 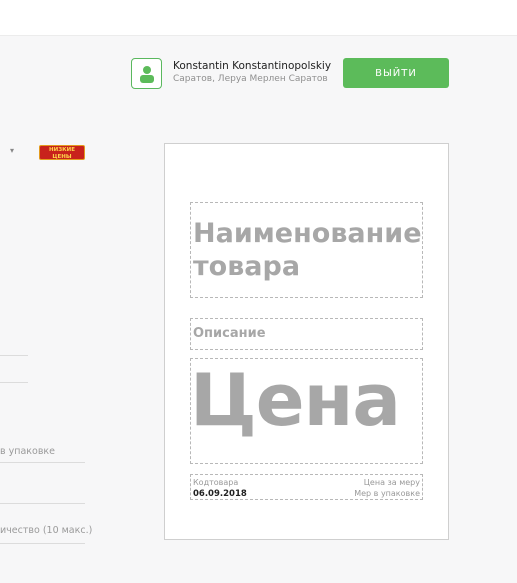 What do you see at coordinates (391, 482) in the screenshot?
I see `price-per-measure-label: Цена за меру` at bounding box center [391, 482].